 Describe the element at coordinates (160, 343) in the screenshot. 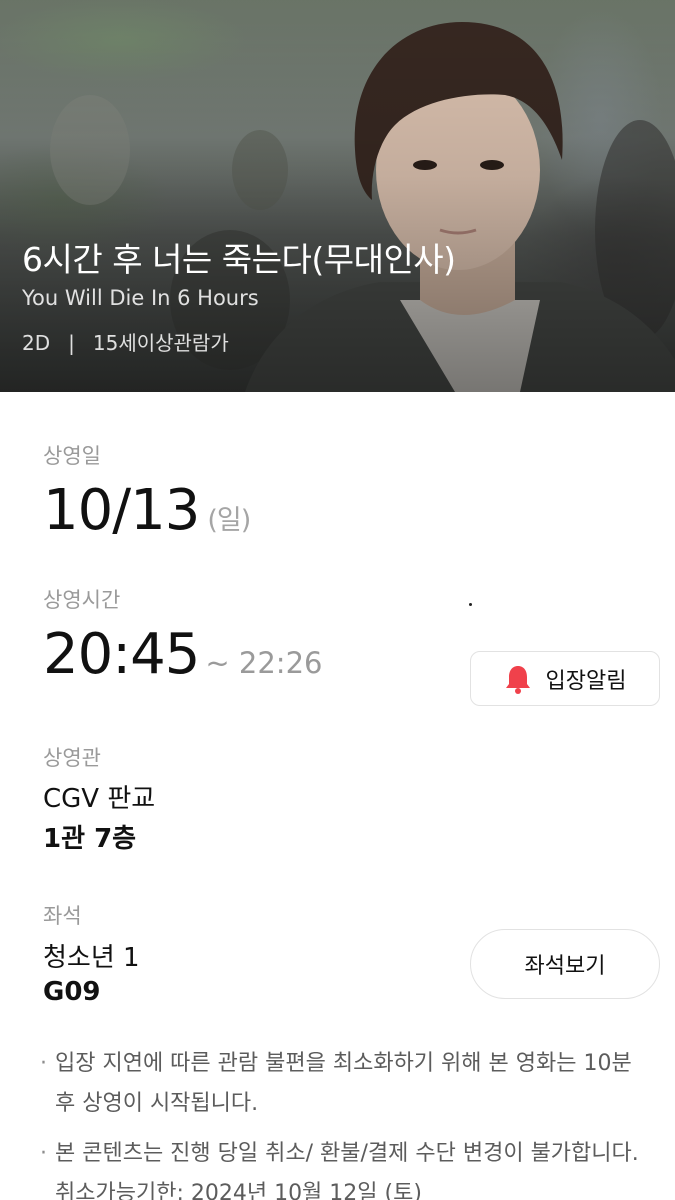

I see `movie-rating: 15세이상관람가` at that location.